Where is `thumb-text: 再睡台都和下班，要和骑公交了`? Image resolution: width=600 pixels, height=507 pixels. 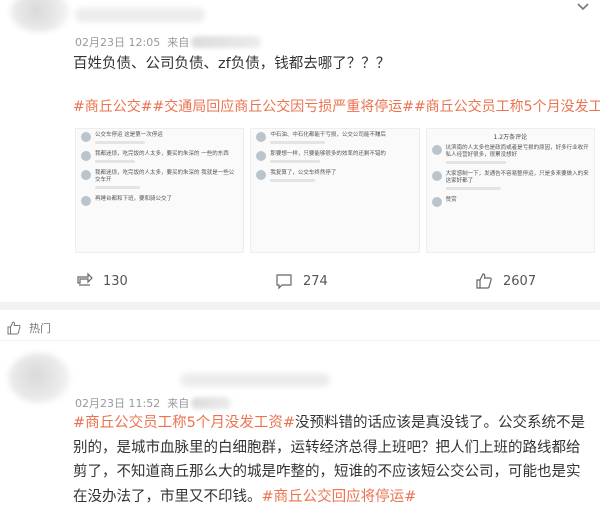 thumb-text: 再睡台都和下班，要和骑公交了 is located at coordinates (134, 199).